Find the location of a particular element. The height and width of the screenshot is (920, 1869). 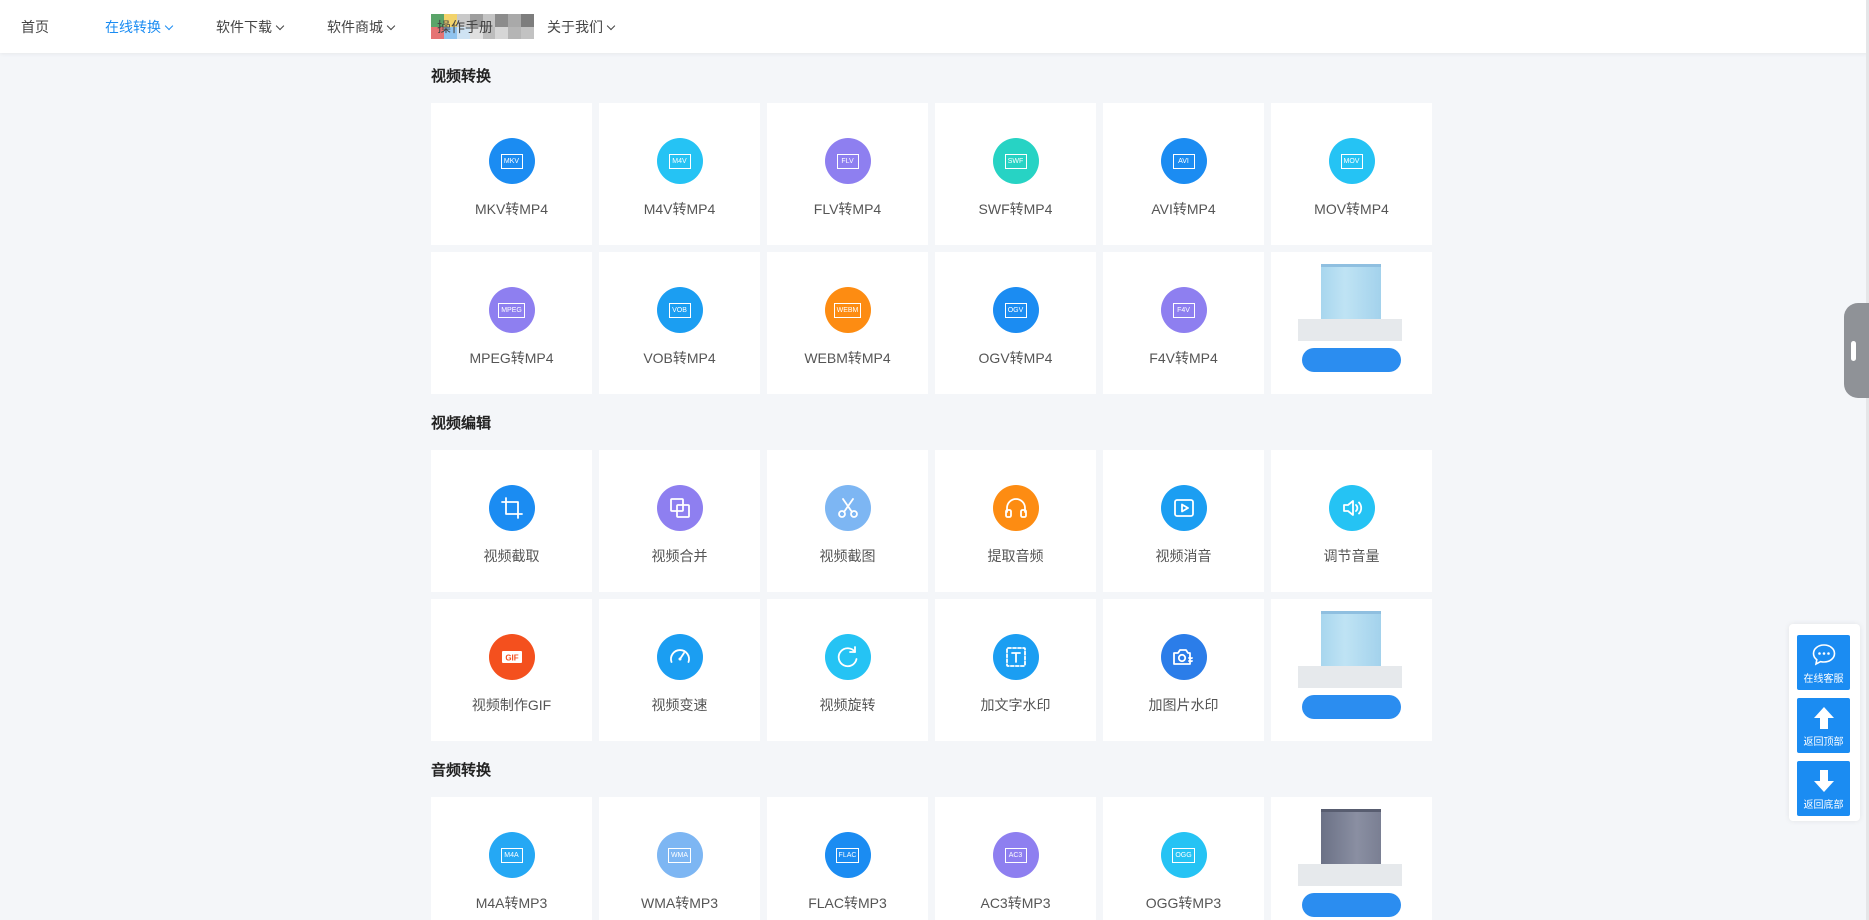

tool-card: 视频合并 is located at coordinates (679, 521).